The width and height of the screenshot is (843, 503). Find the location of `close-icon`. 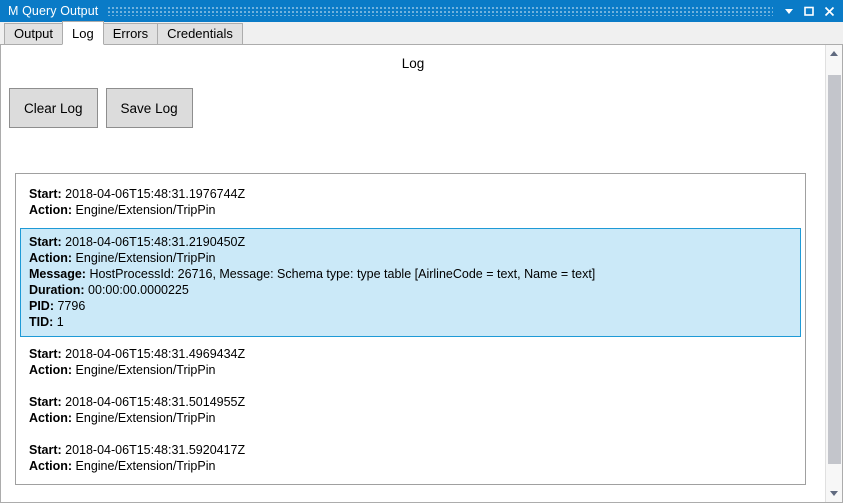

close-icon is located at coordinates (829, 11).